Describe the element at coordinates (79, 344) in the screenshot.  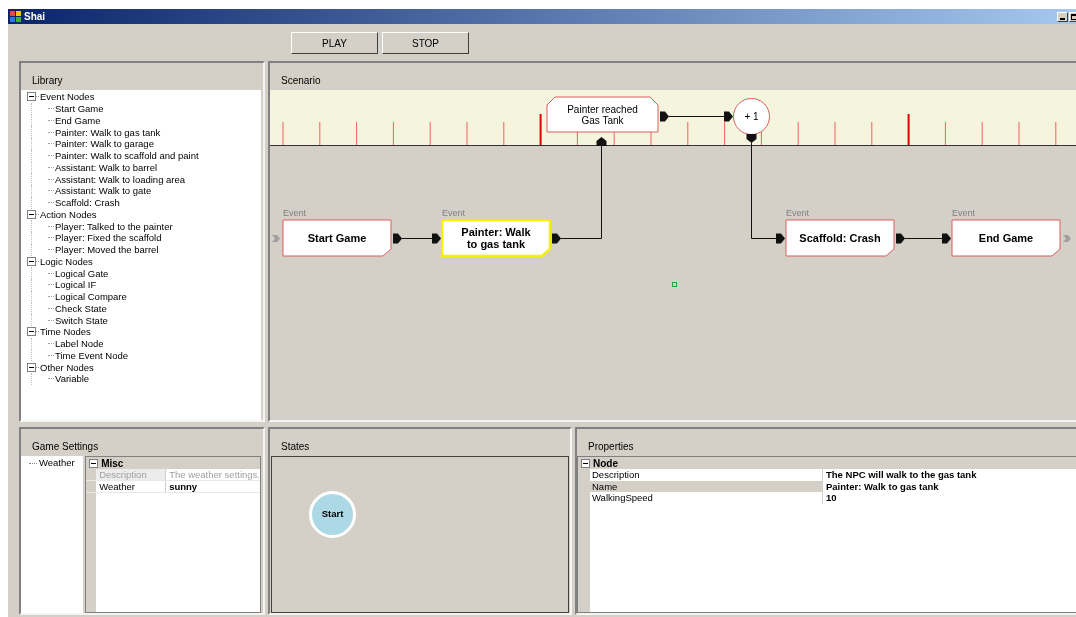
I see `tree-item: Label Node` at that location.